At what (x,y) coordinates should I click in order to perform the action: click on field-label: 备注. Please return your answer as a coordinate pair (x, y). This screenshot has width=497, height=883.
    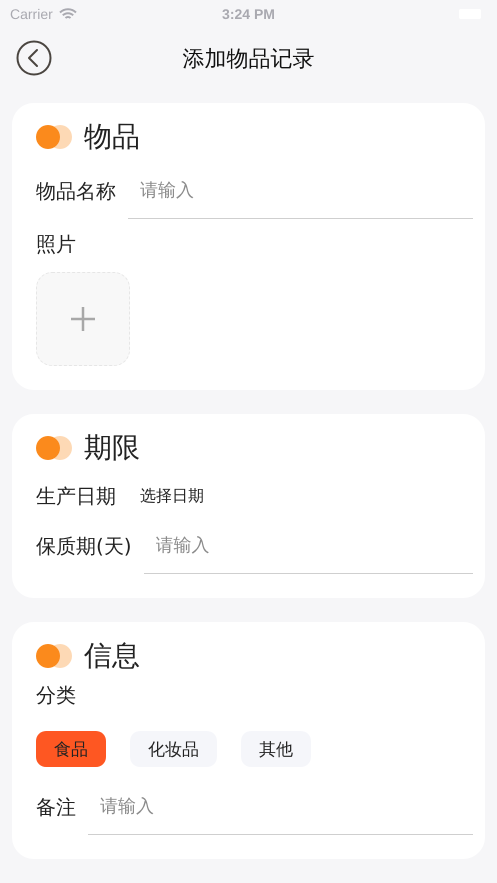
    Looking at the image, I should click on (56, 807).